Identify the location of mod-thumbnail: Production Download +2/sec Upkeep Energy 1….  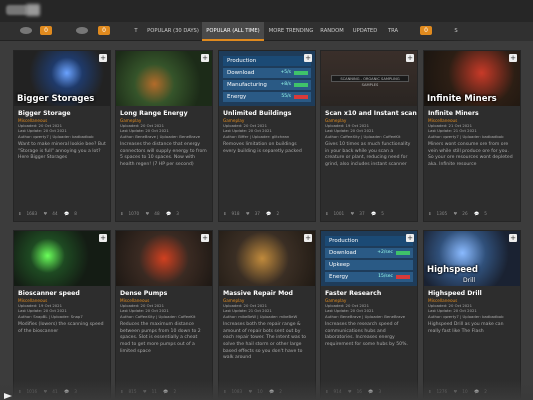
(369, 258).